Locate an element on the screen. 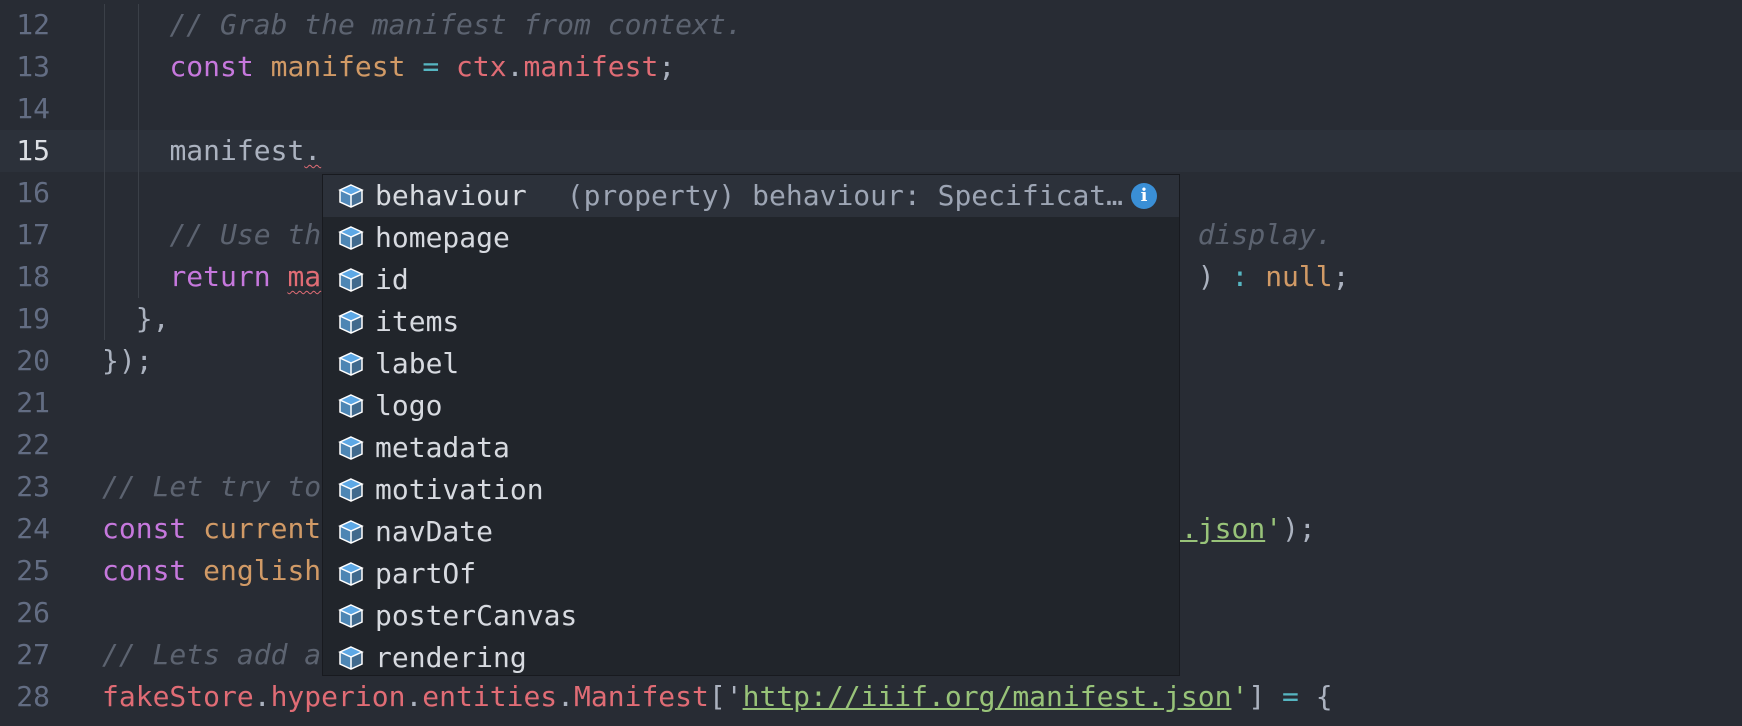 This screenshot has width=1742, height=726. code-token: ma is located at coordinates (304, 276).